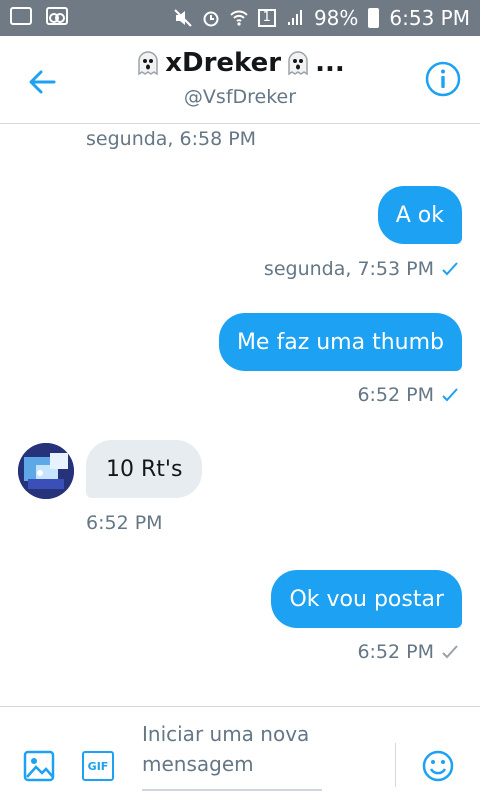 The width and height of the screenshot is (480, 800). Describe the element at coordinates (144, 469) in the screenshot. I see `incoming-message: 10 Rt's` at that location.